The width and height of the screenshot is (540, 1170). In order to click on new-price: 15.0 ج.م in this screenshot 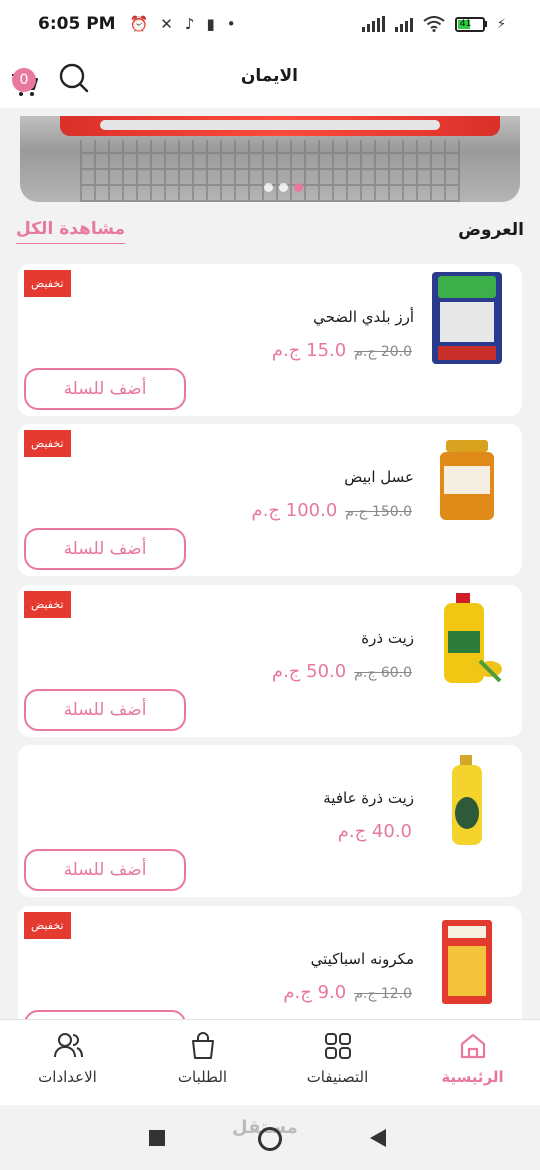, I will do `click(309, 350)`.